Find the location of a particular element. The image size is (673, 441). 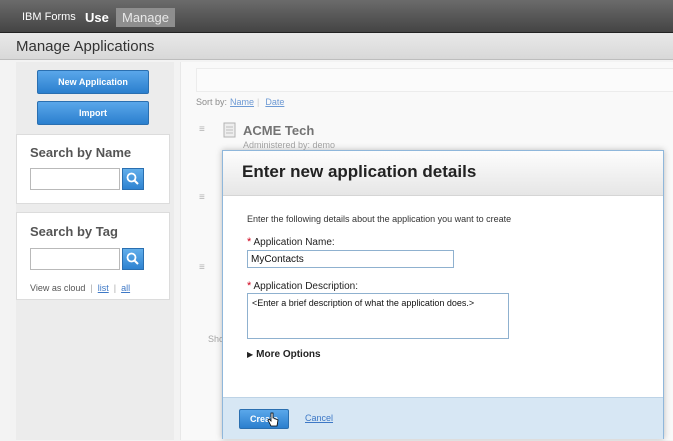

page-title: Manage Applications is located at coordinates (85, 46).